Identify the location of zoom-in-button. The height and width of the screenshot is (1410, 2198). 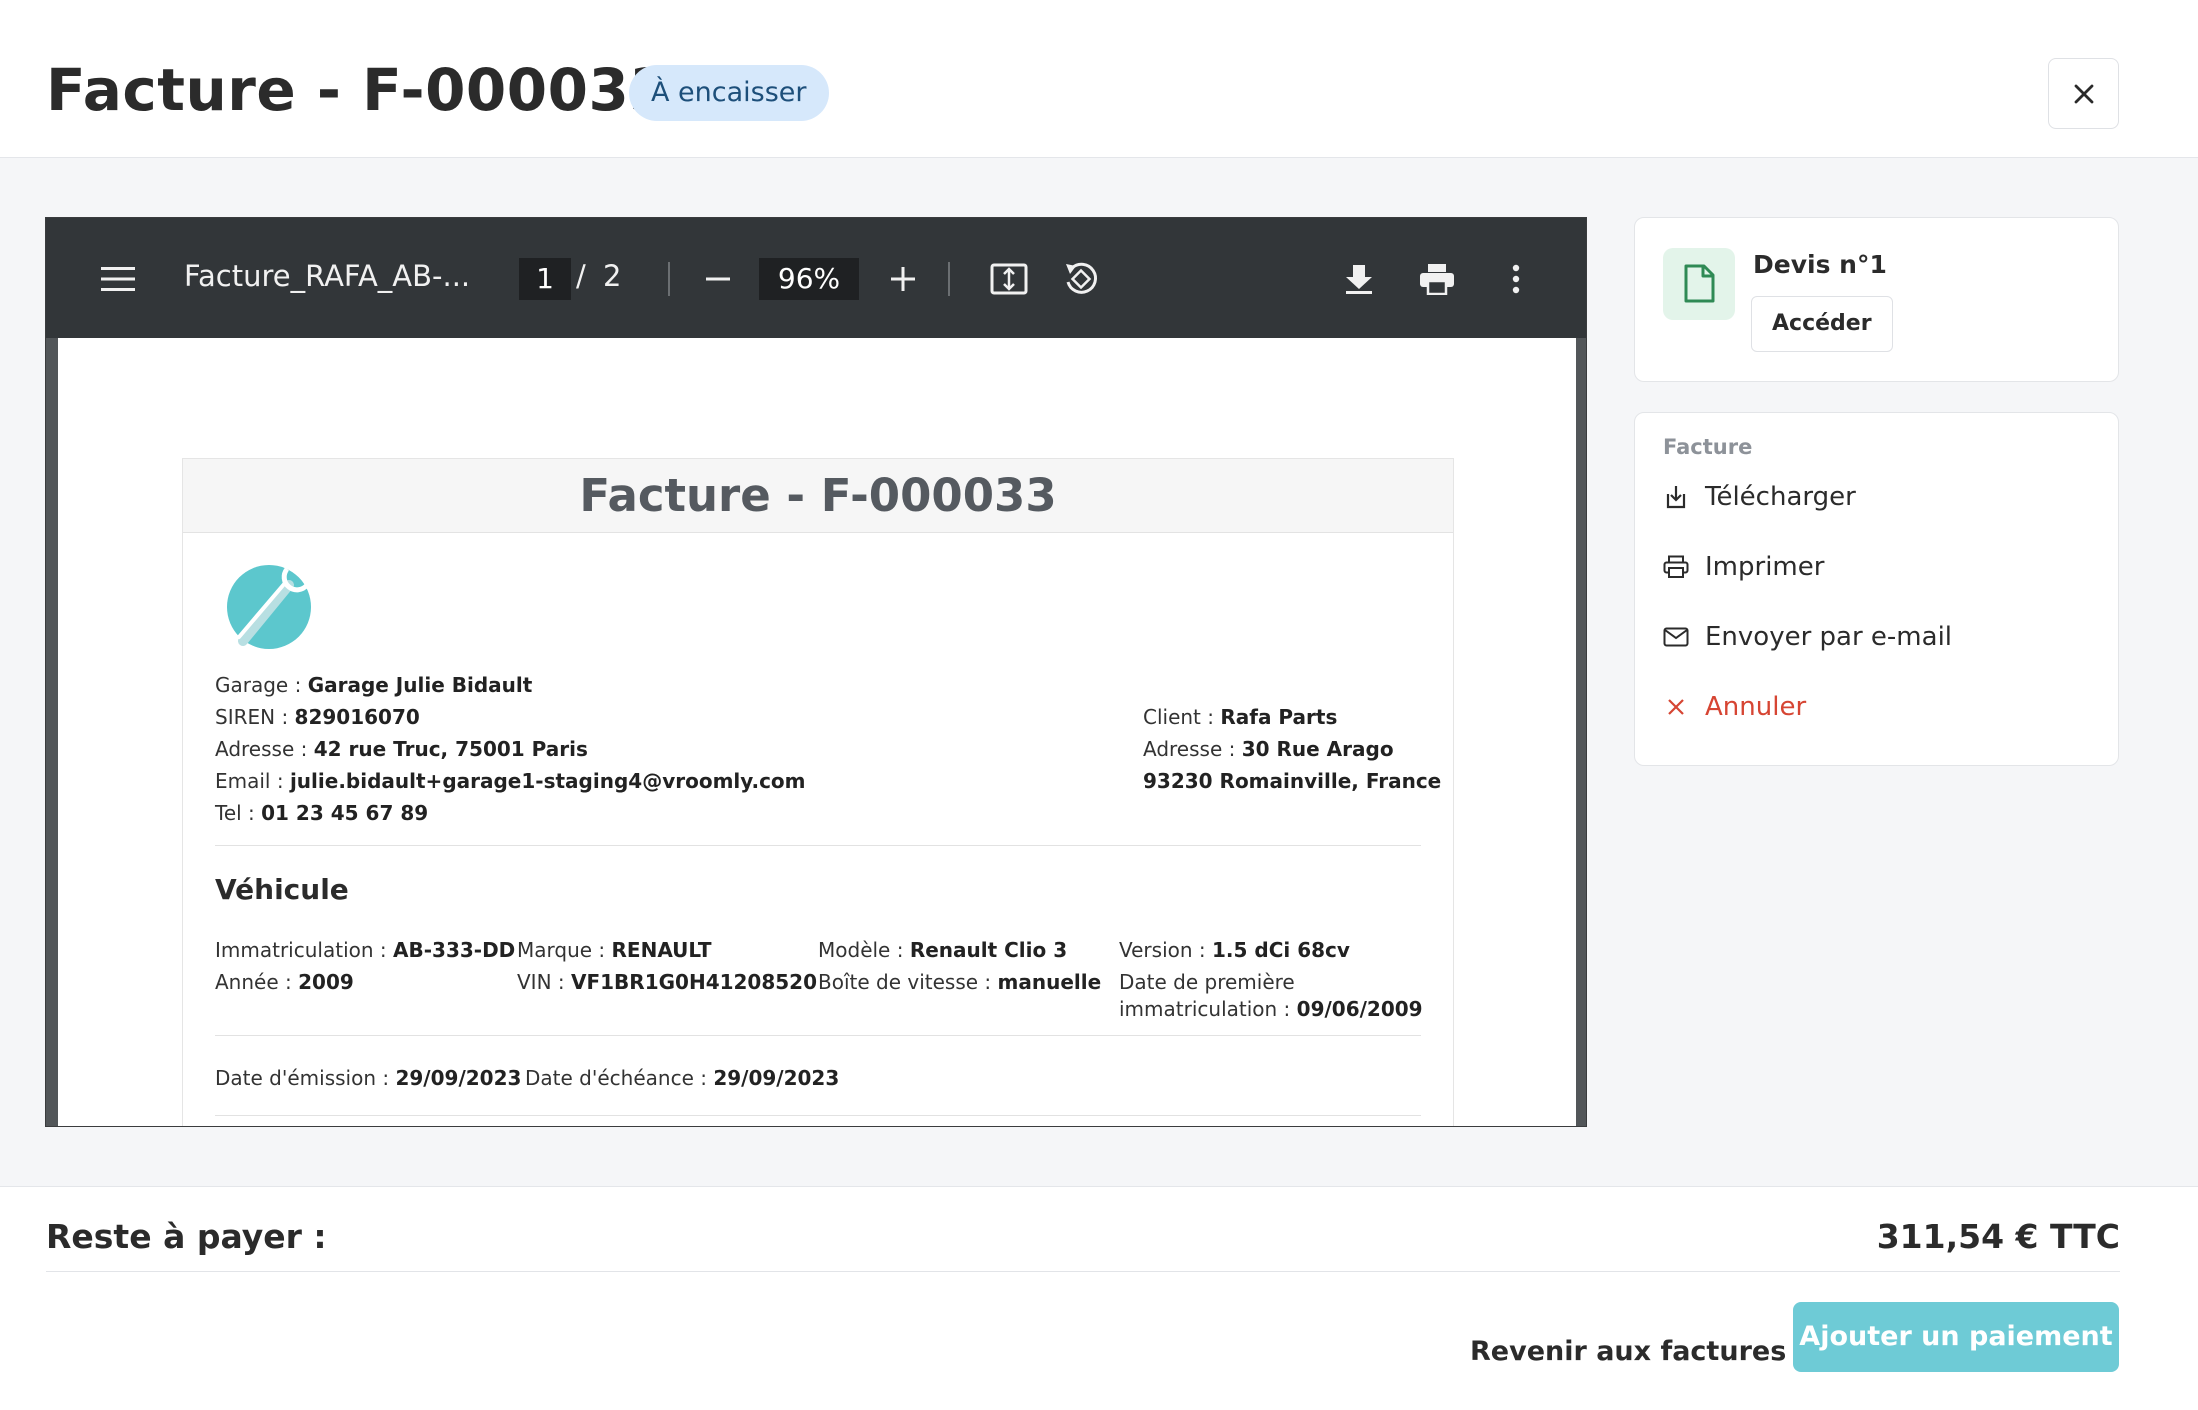
(903, 279).